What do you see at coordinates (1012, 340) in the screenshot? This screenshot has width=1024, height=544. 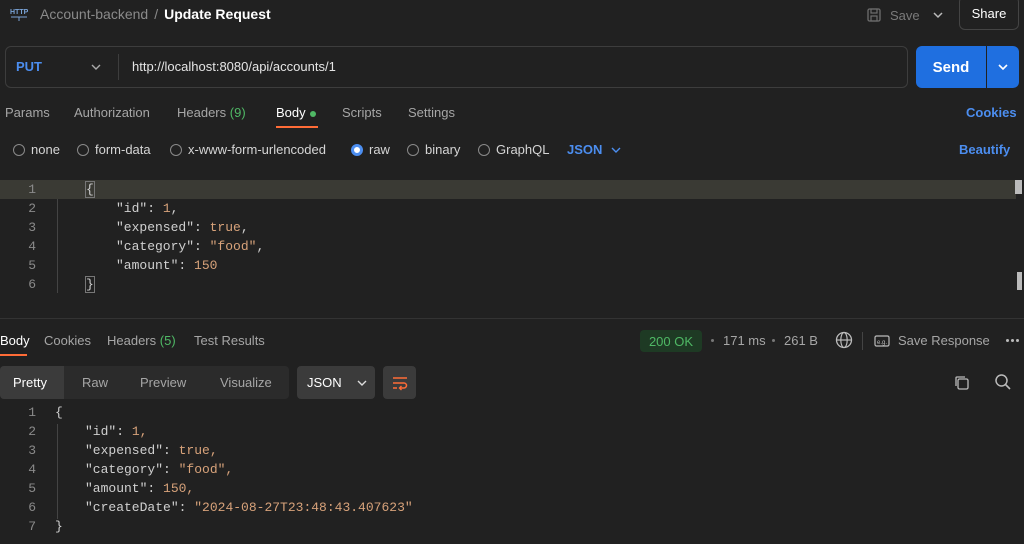 I see `more-options-icon` at bounding box center [1012, 340].